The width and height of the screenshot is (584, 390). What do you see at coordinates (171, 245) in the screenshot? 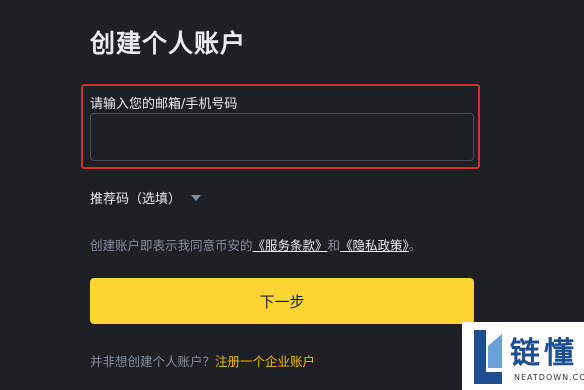
I see `terms-prefix: 创建账户即表示我同意币安的` at bounding box center [171, 245].